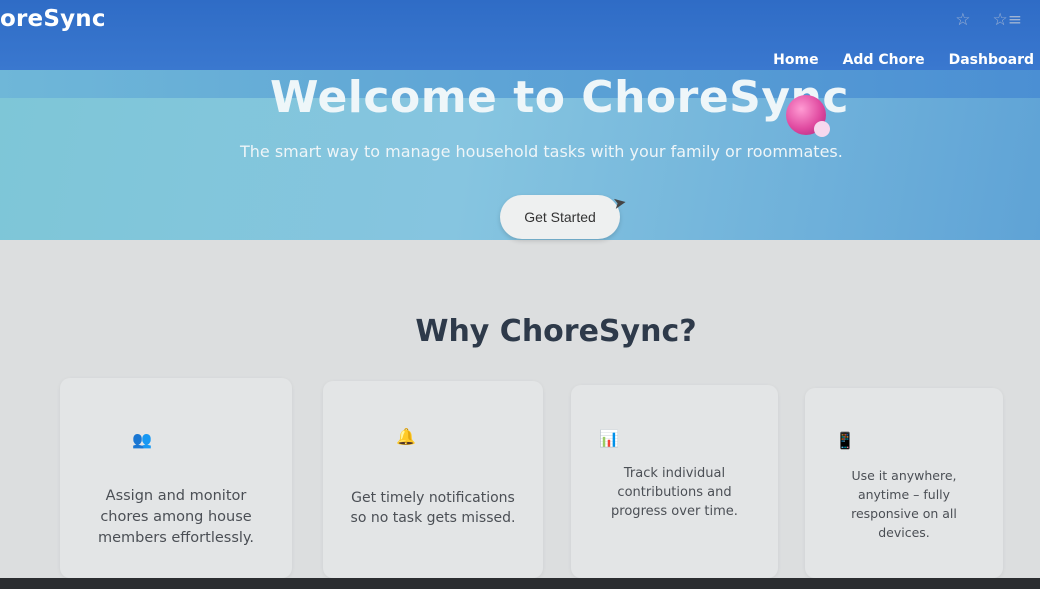  I want to click on mobile-icon: 📱, so click(845, 440).